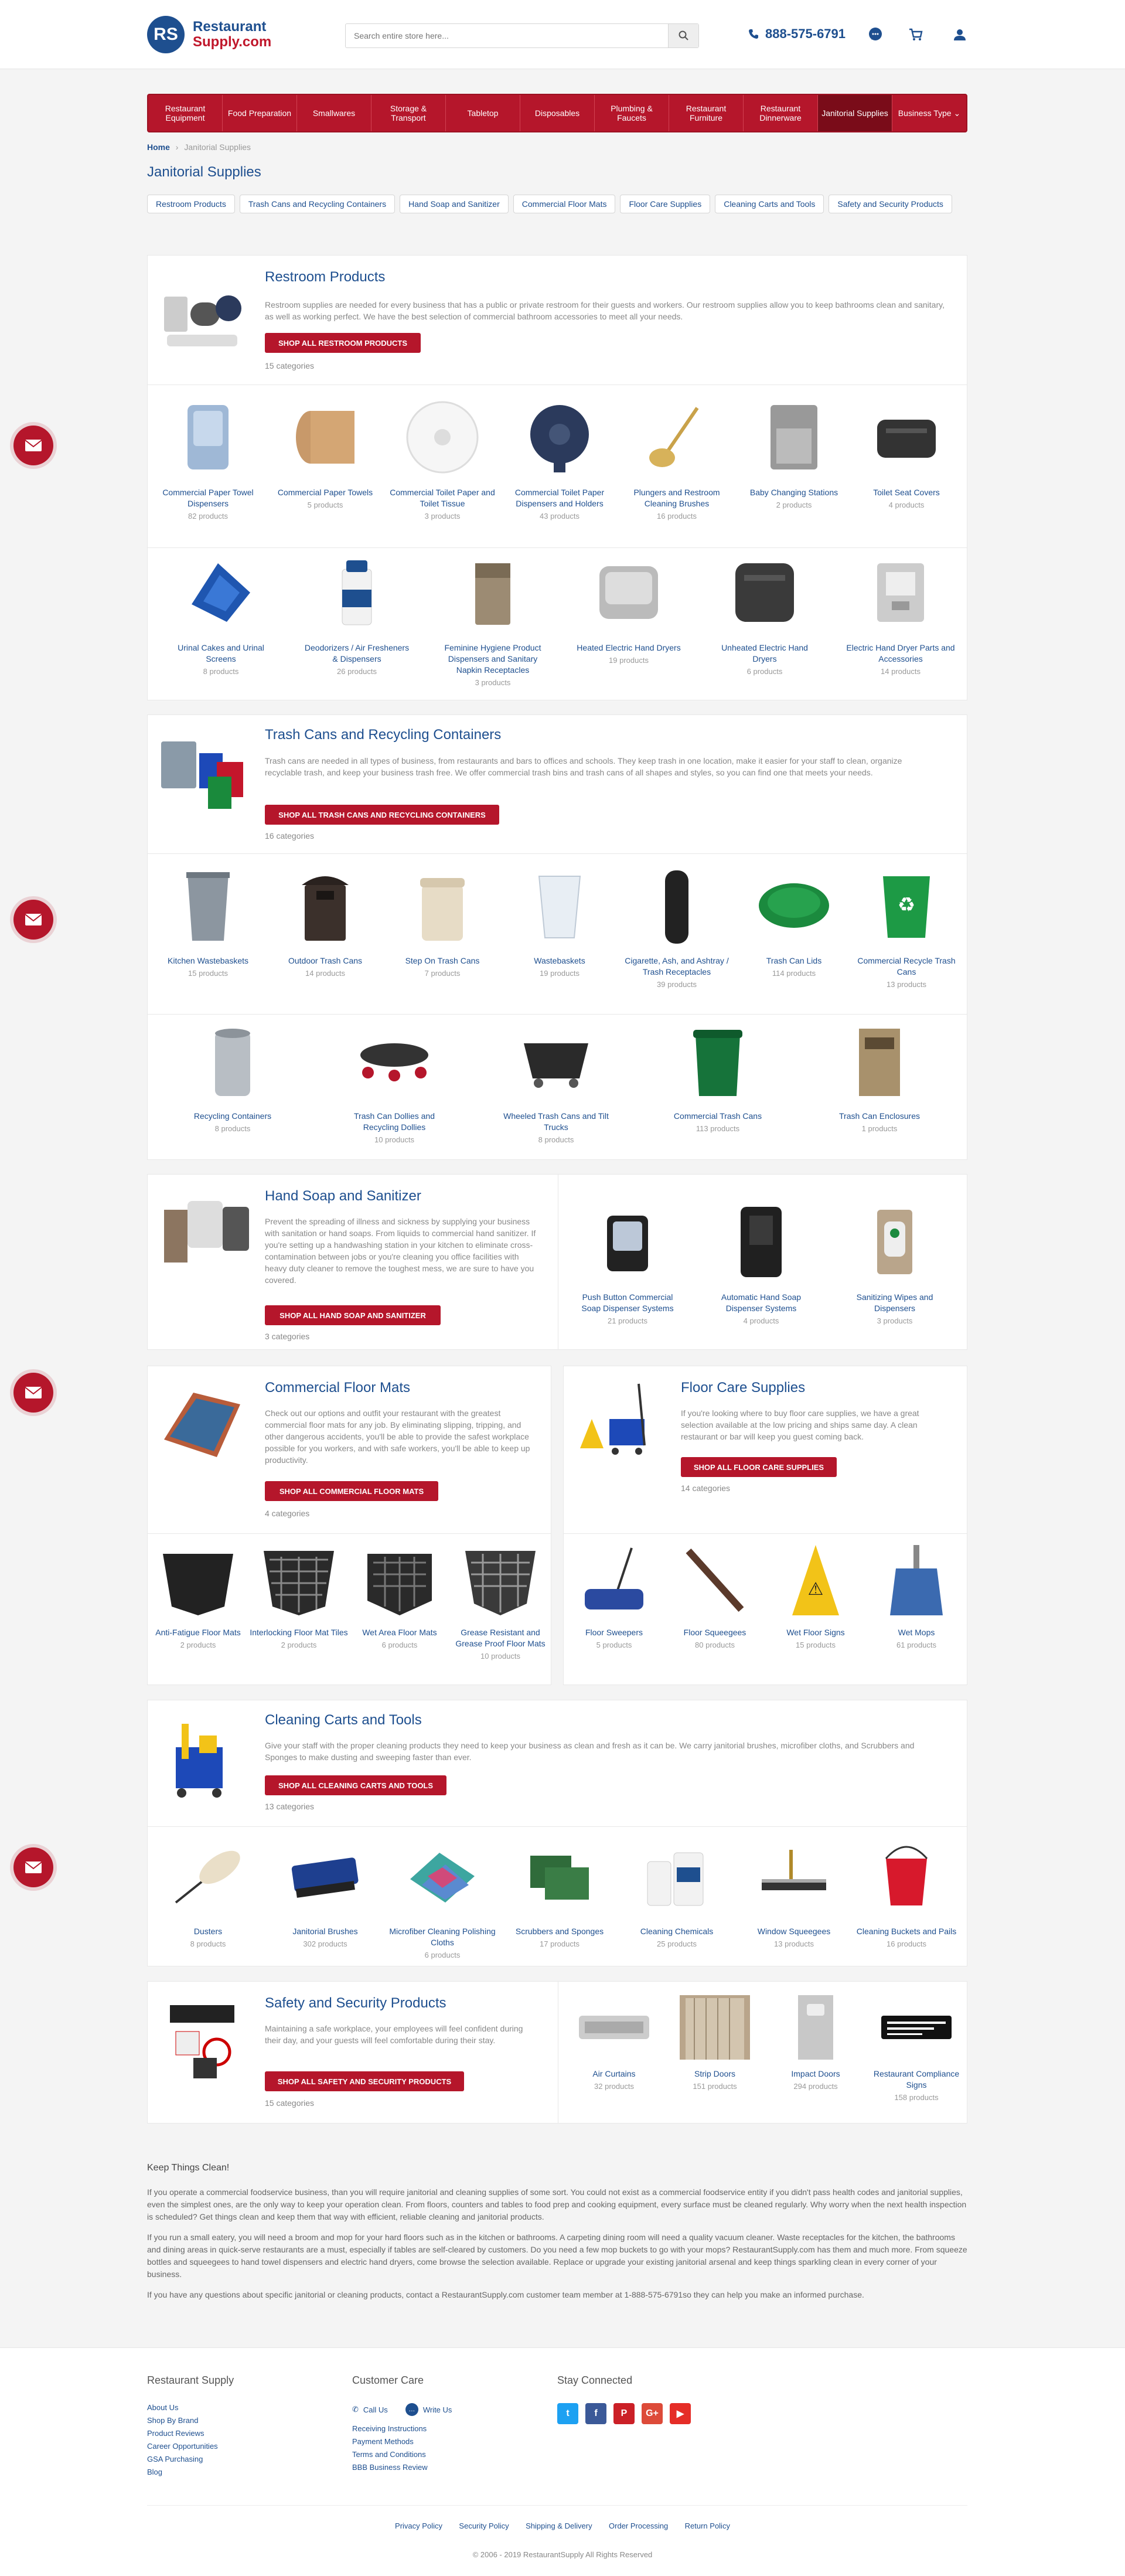 The image size is (1125, 2576). I want to click on chip-restroom: Restroom Products, so click(191, 204).